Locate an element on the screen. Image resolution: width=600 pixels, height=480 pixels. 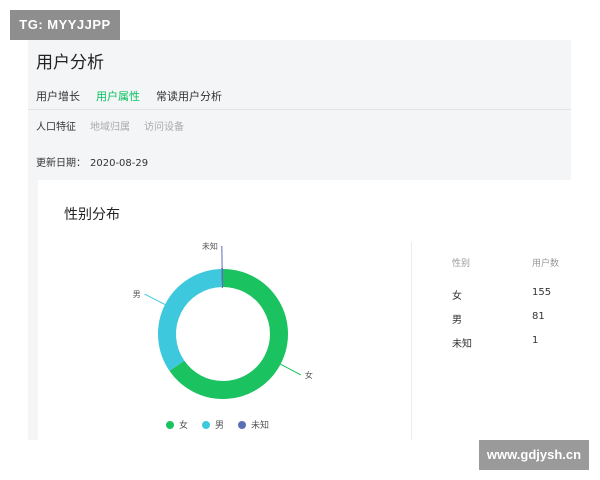
gender-table: 性别 用户数 女 155 男 81 未知 1 is located at coordinates (512, 307).